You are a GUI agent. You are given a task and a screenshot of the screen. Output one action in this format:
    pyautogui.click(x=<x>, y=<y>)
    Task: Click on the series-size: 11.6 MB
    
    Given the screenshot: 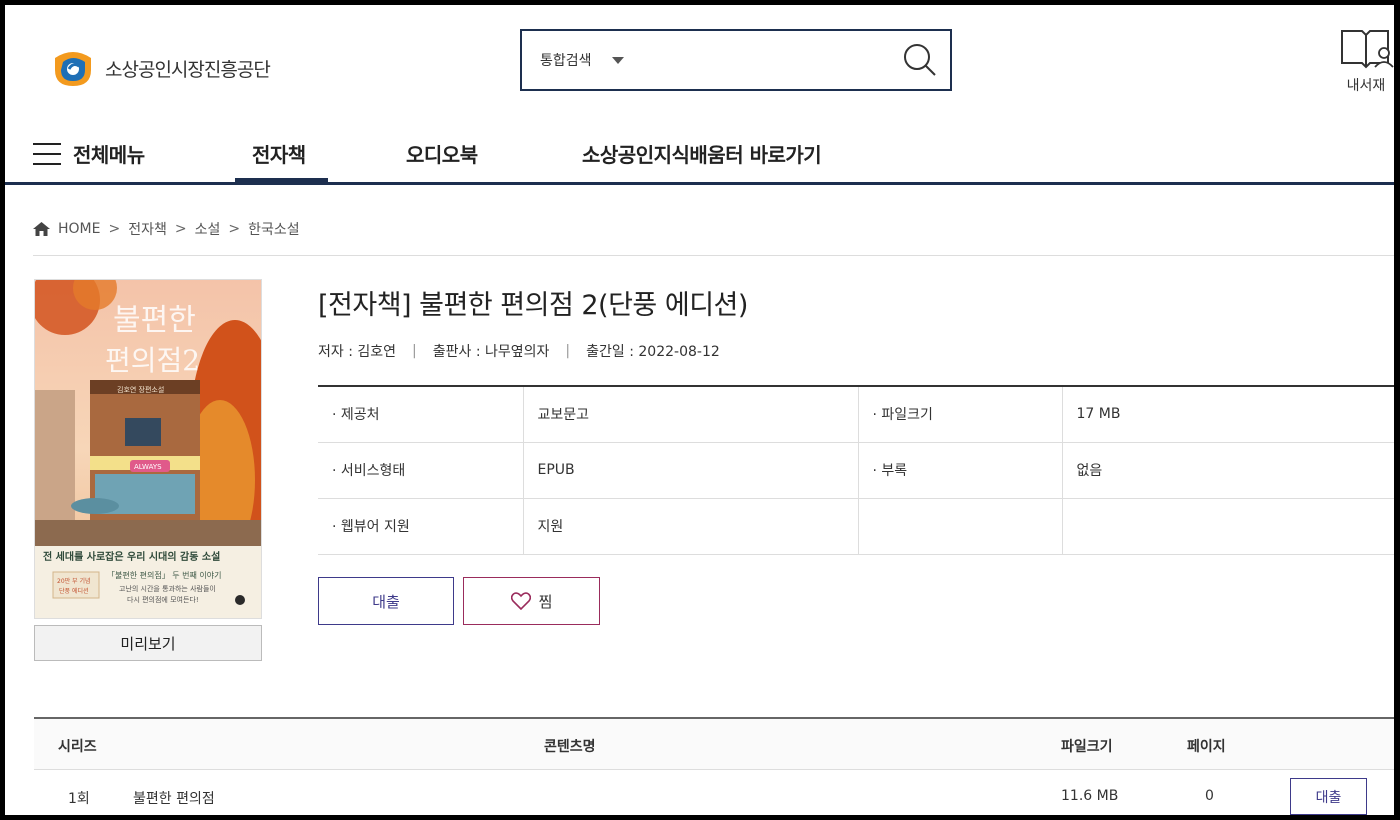 What is the action you would take?
    pyautogui.click(x=1090, y=796)
    